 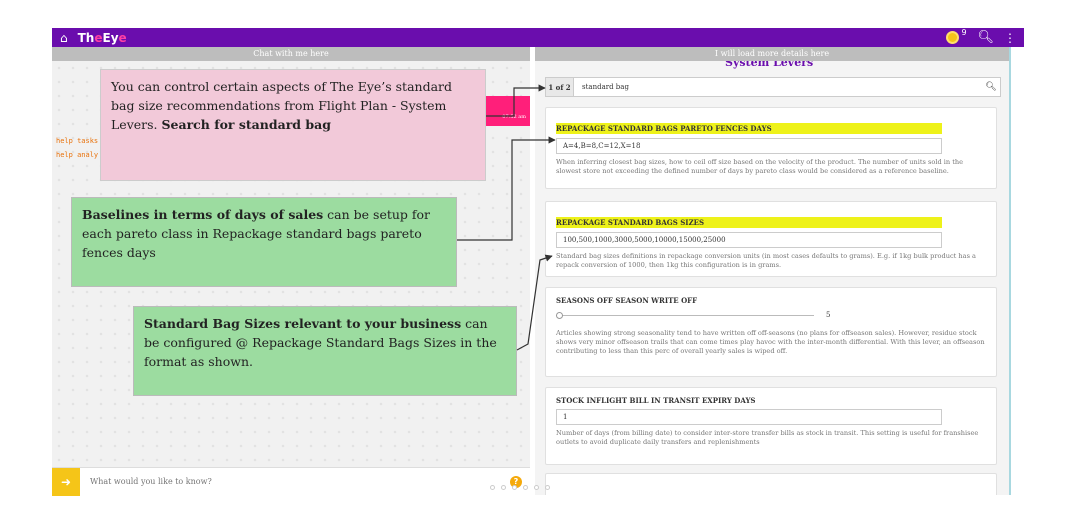 I want to click on lever-slider: 5, so click(x=771, y=315).